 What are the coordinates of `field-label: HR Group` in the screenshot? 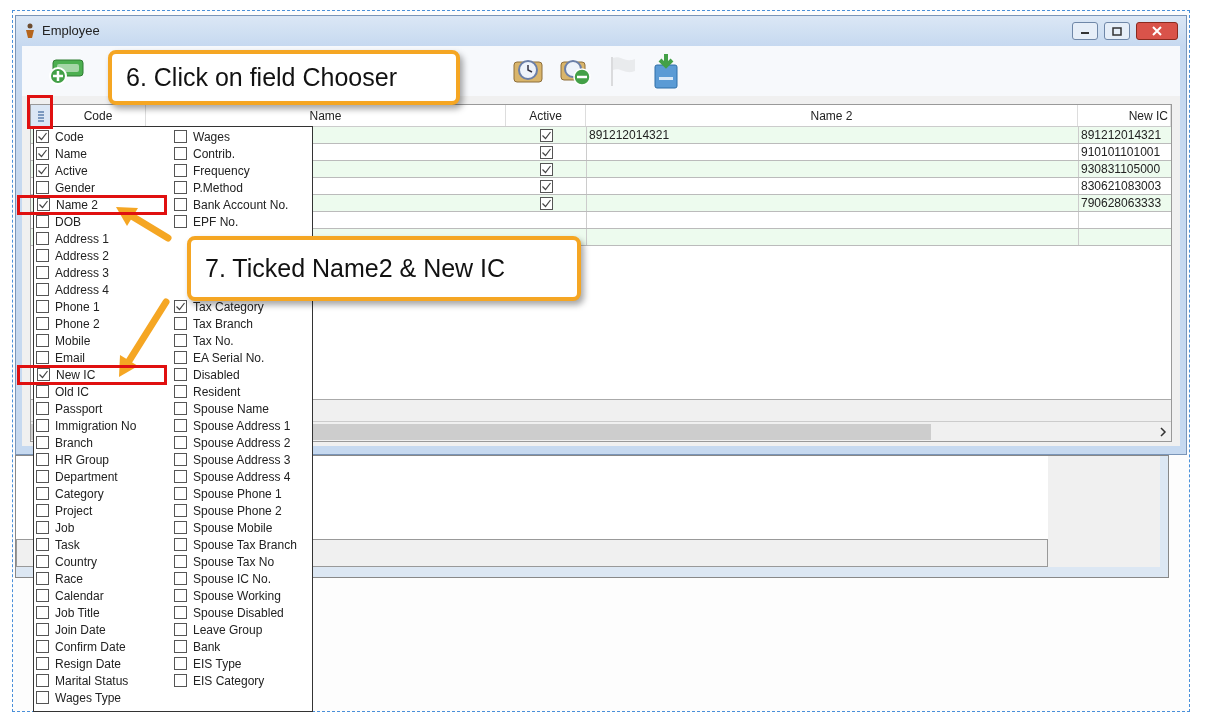 It's located at (82, 459).